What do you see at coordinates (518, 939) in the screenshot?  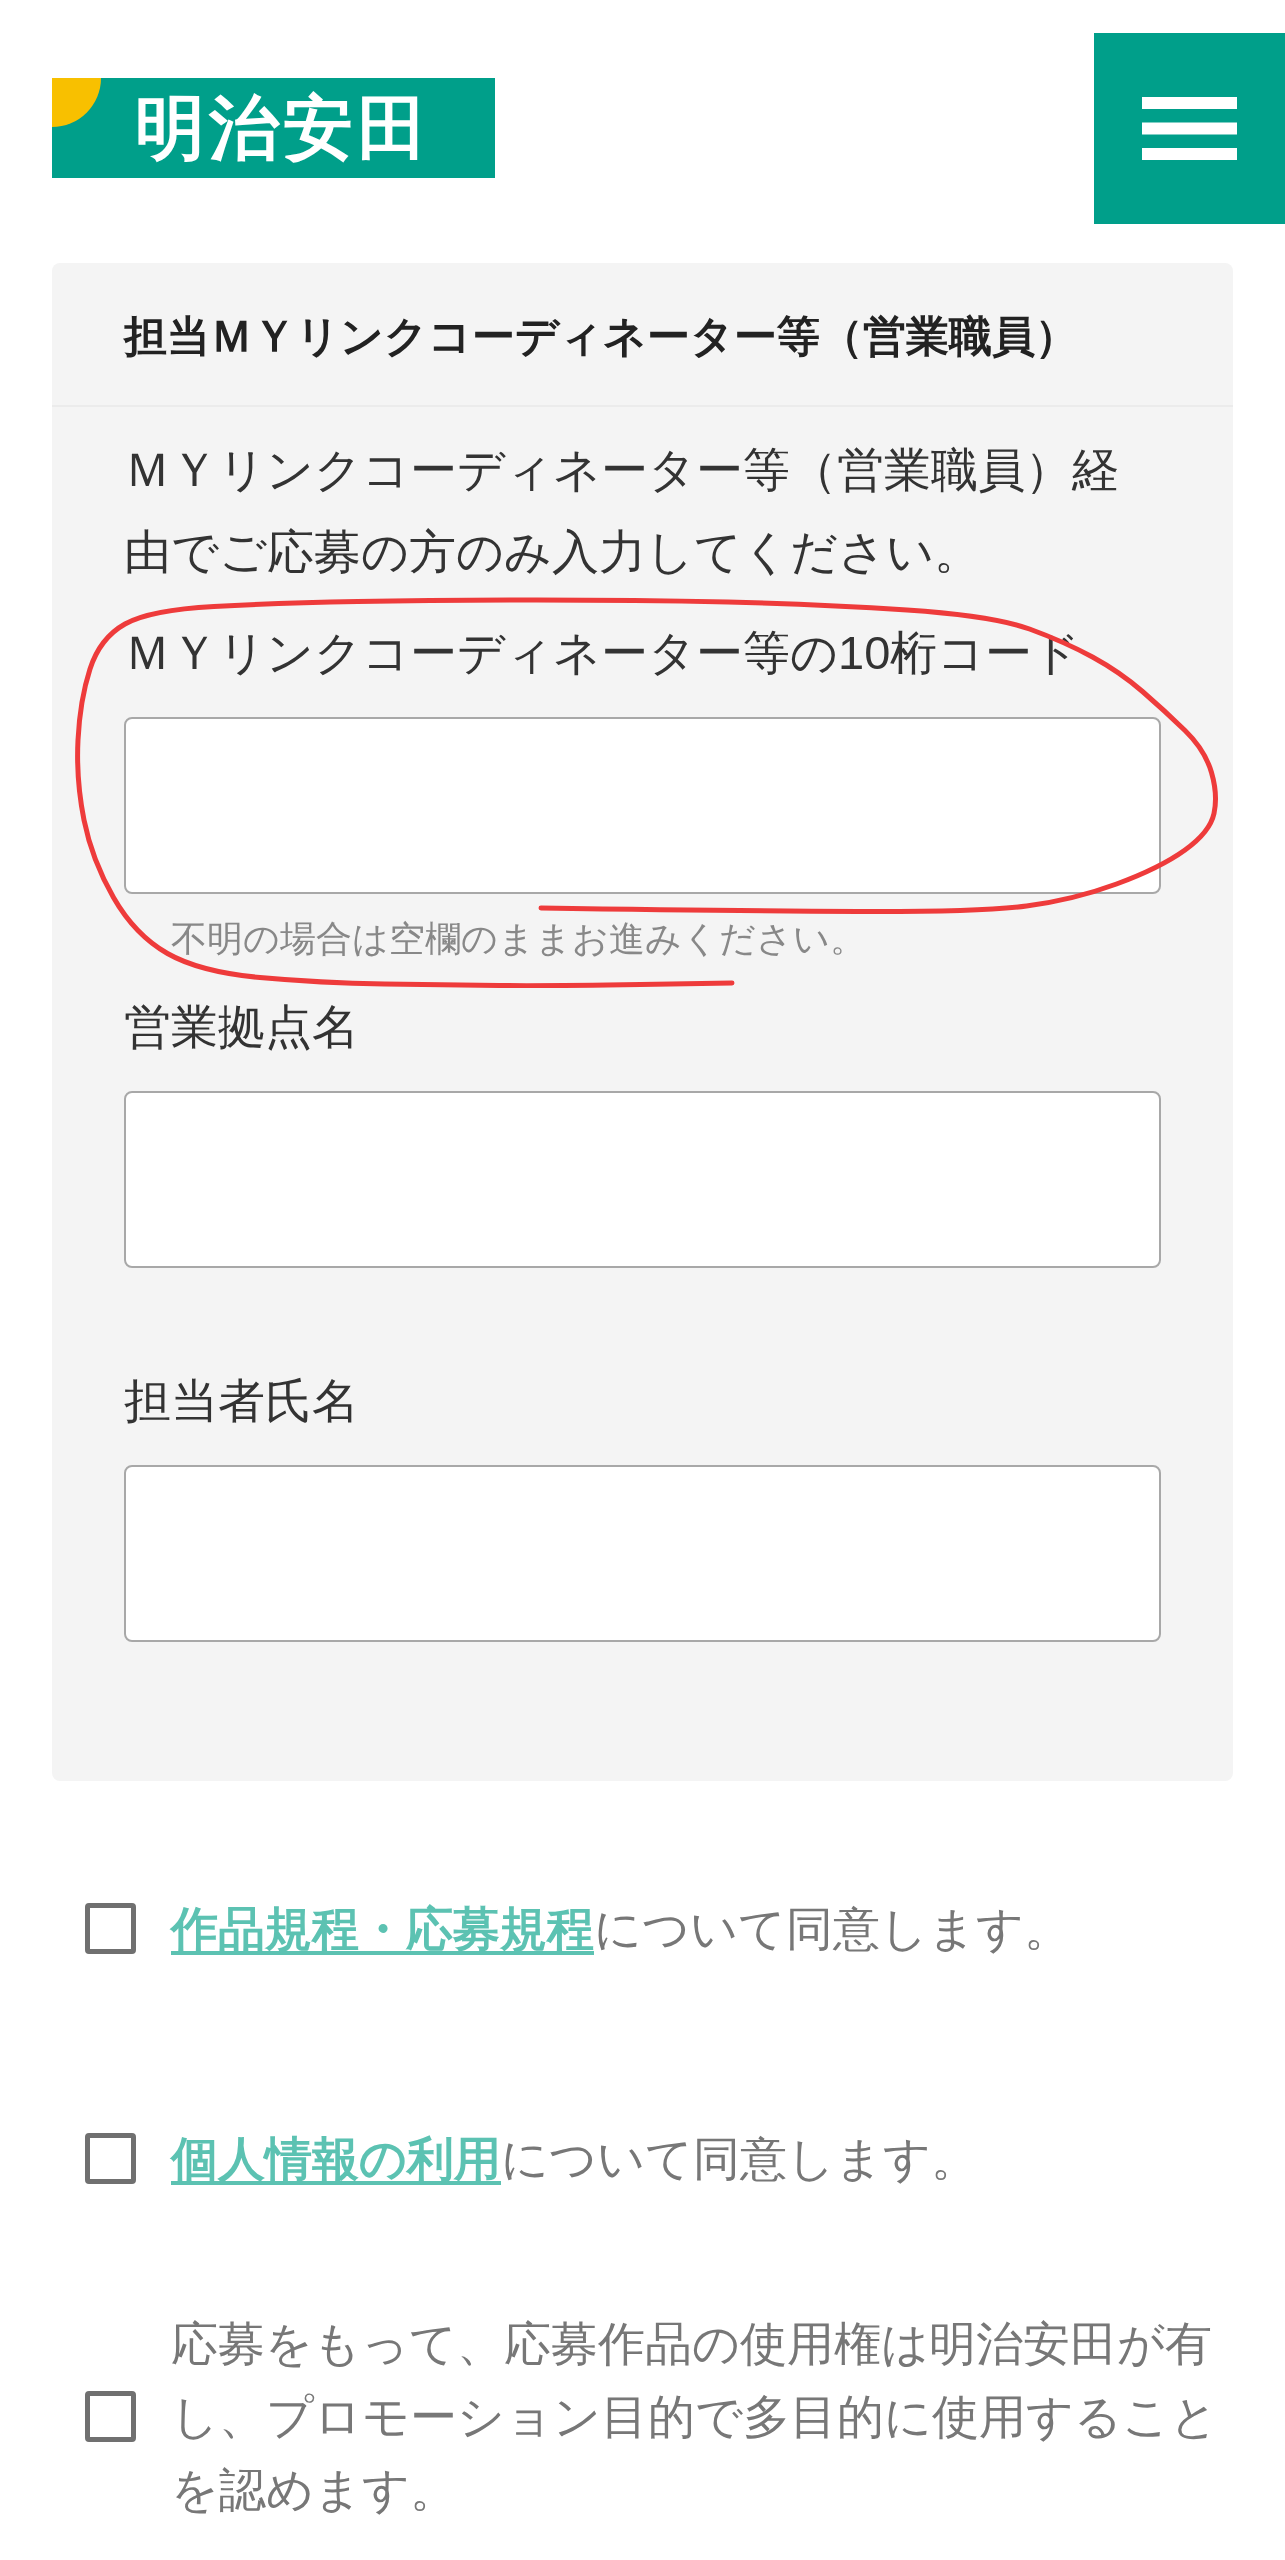 I see `field-hint: 不明の場合は空欄のままお進みください。` at bounding box center [518, 939].